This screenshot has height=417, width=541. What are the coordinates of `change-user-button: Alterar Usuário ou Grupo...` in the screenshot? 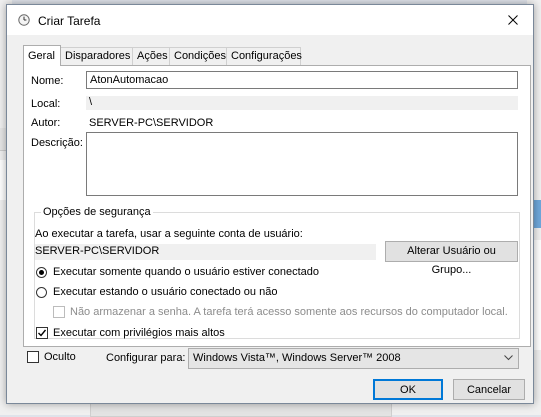 It's located at (451, 258).